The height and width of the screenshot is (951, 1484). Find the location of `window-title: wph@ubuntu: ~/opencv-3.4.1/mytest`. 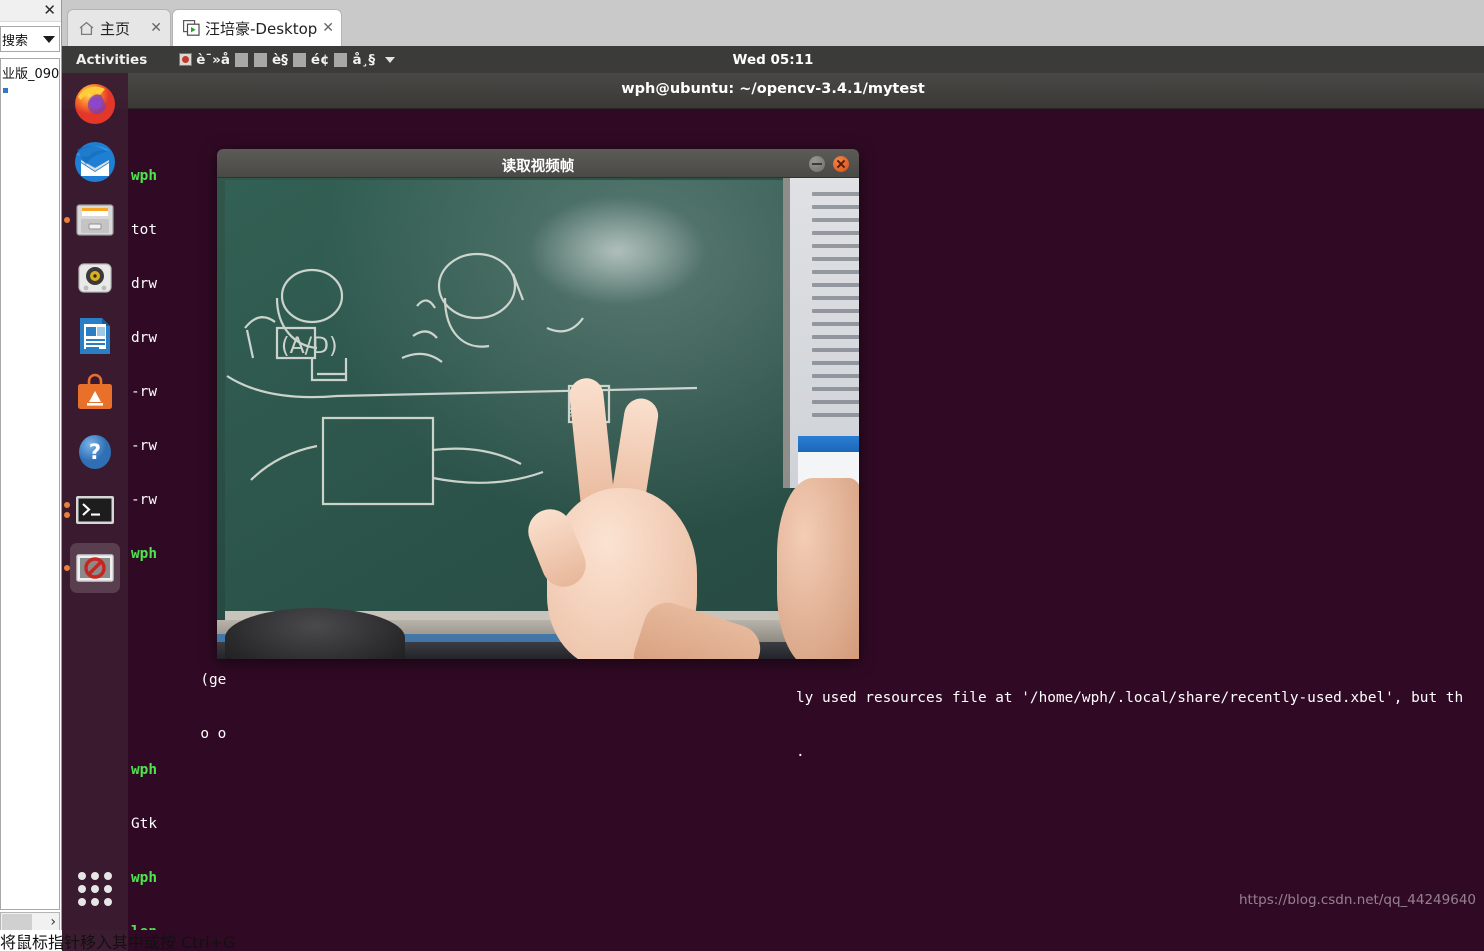

window-title: wph@ubuntu: ~/opencv-3.4.1/mytest is located at coordinates (773, 89).